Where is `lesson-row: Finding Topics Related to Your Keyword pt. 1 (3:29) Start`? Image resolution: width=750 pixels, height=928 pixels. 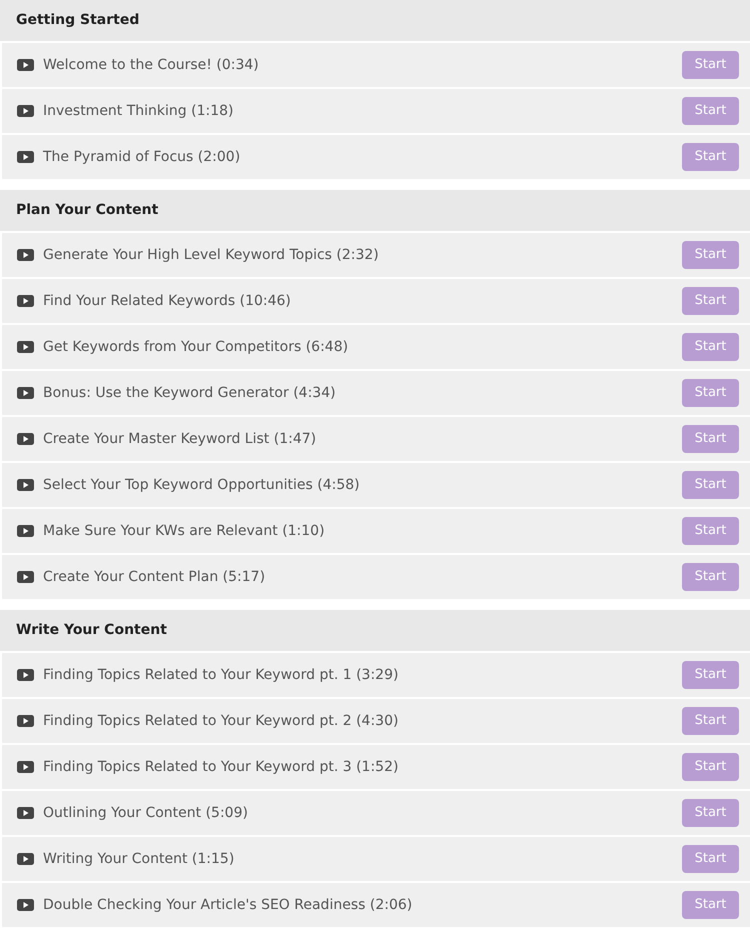
lesson-row: Finding Topics Related to Your Keyword pt. 1 (3:29) Start is located at coordinates (376, 674).